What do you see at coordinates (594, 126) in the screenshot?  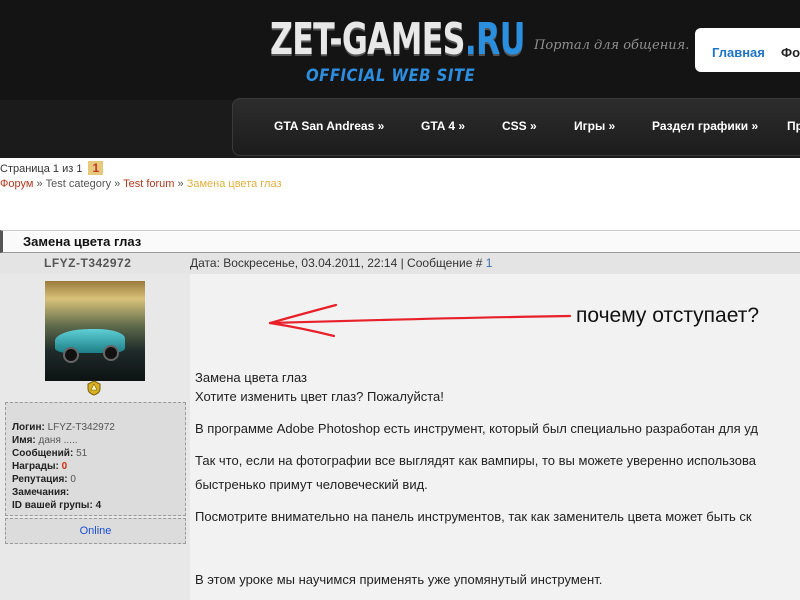 I see `nav-item-games: Игры »` at bounding box center [594, 126].